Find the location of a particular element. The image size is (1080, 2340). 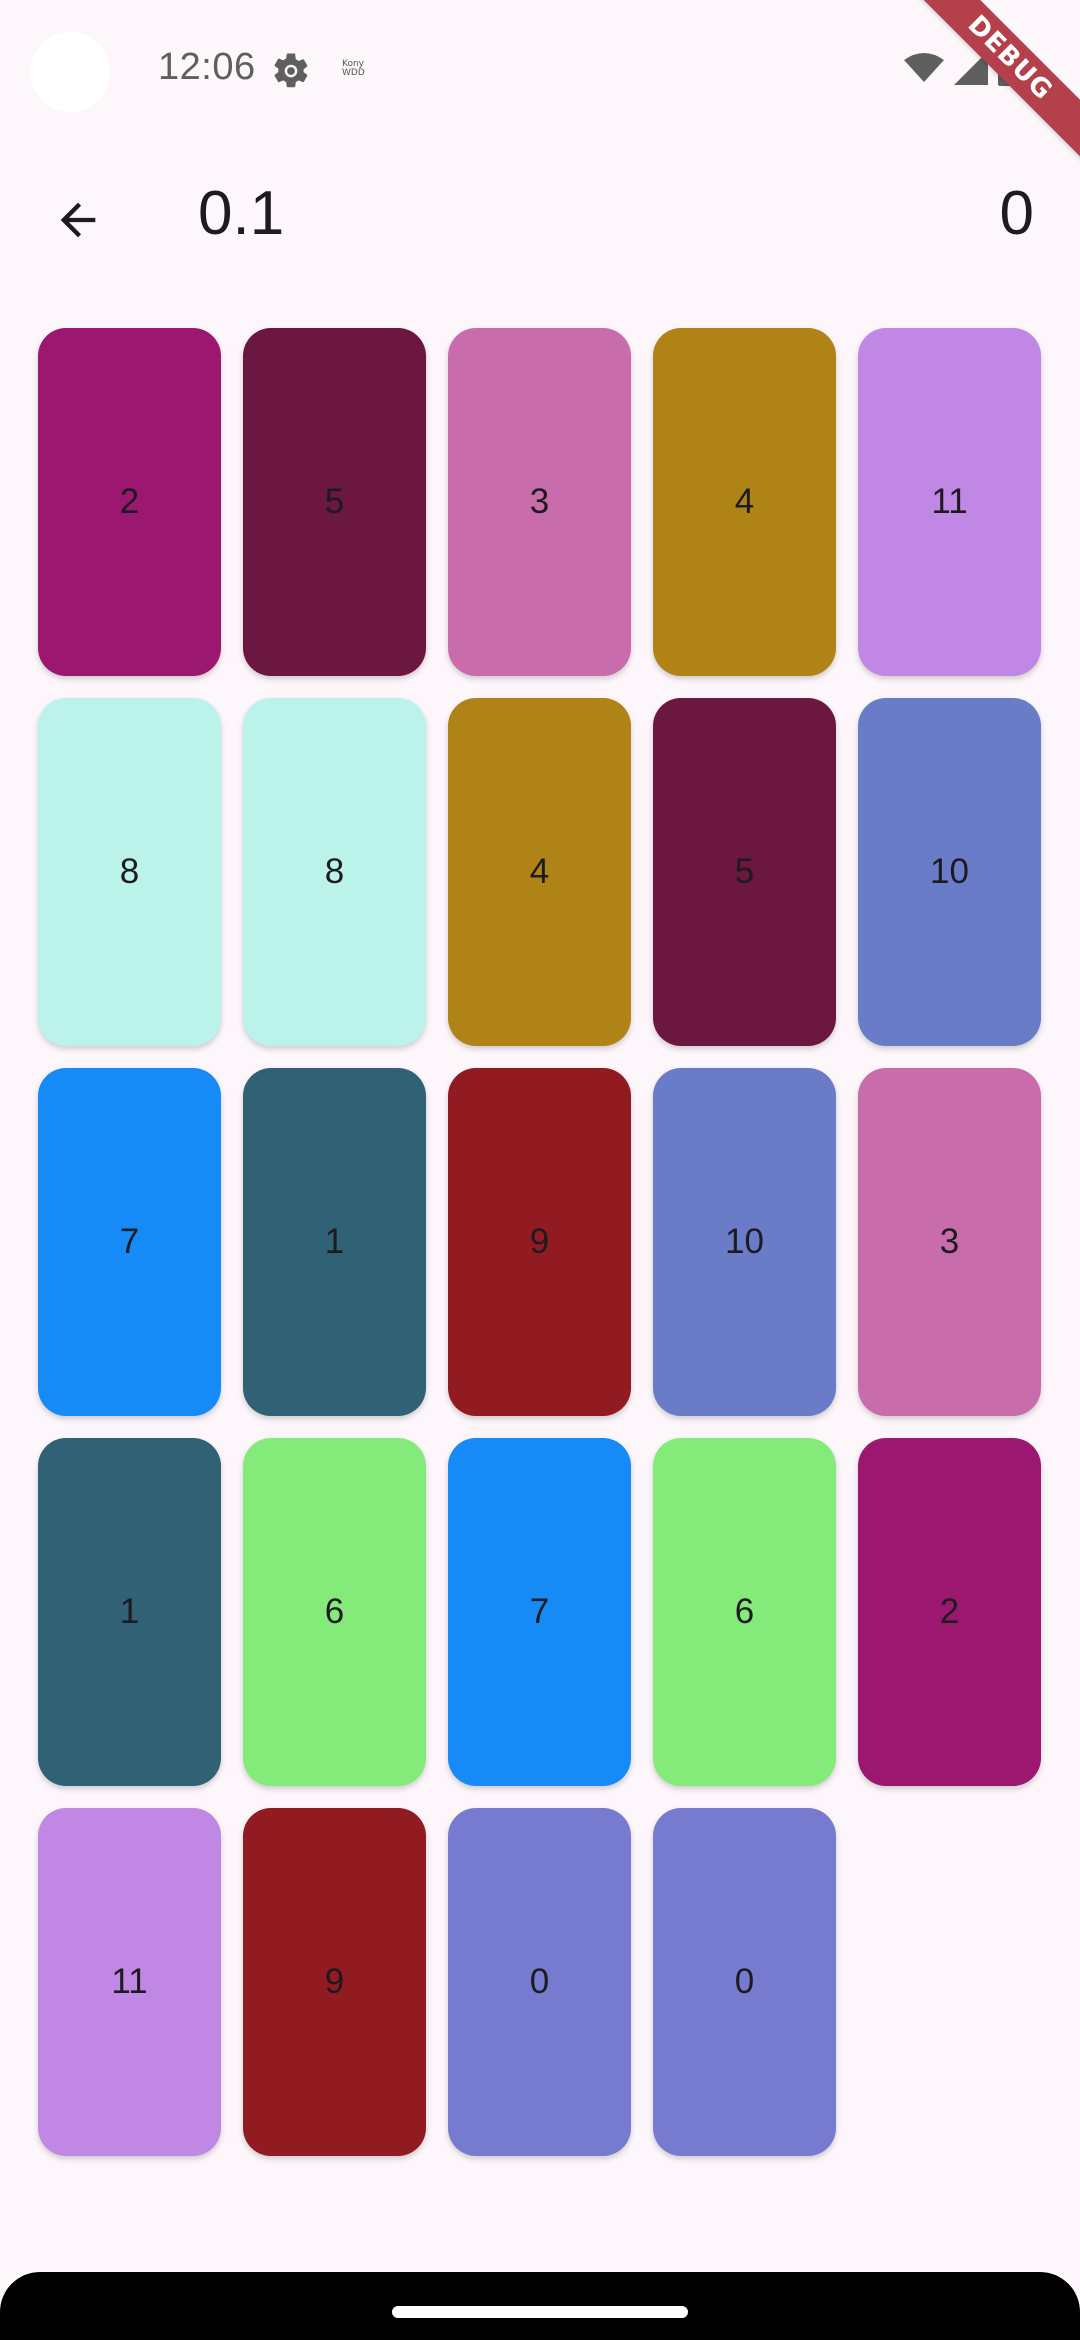

back-arrow-icon is located at coordinates (78, 222).